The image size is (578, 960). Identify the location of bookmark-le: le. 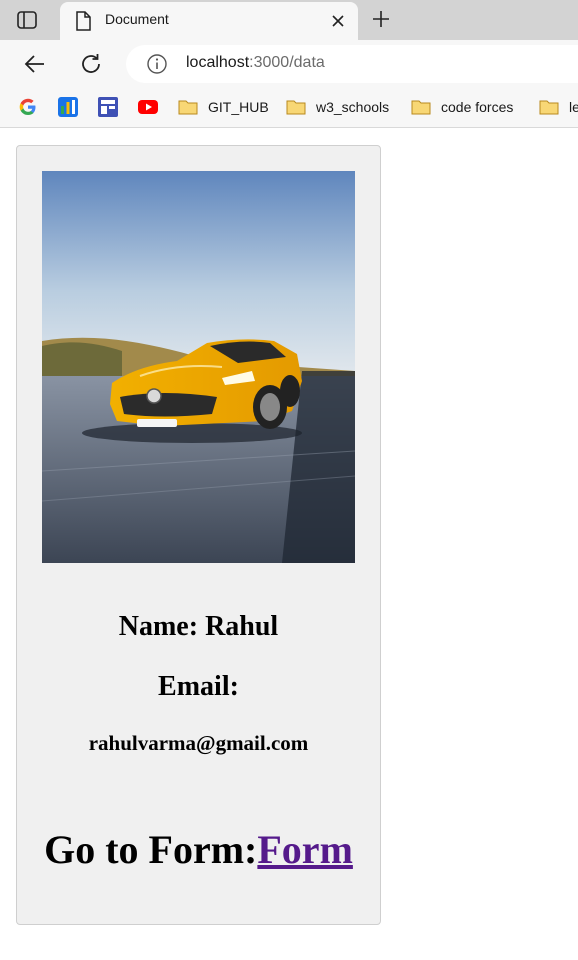
(558, 107).